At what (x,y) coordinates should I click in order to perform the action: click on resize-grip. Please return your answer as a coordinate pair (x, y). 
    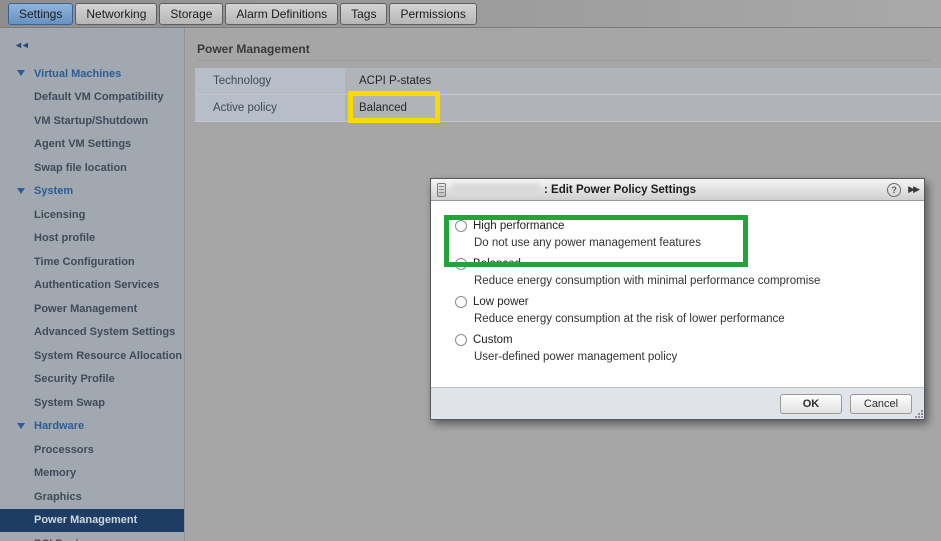
    Looking at the image, I should click on (918, 413).